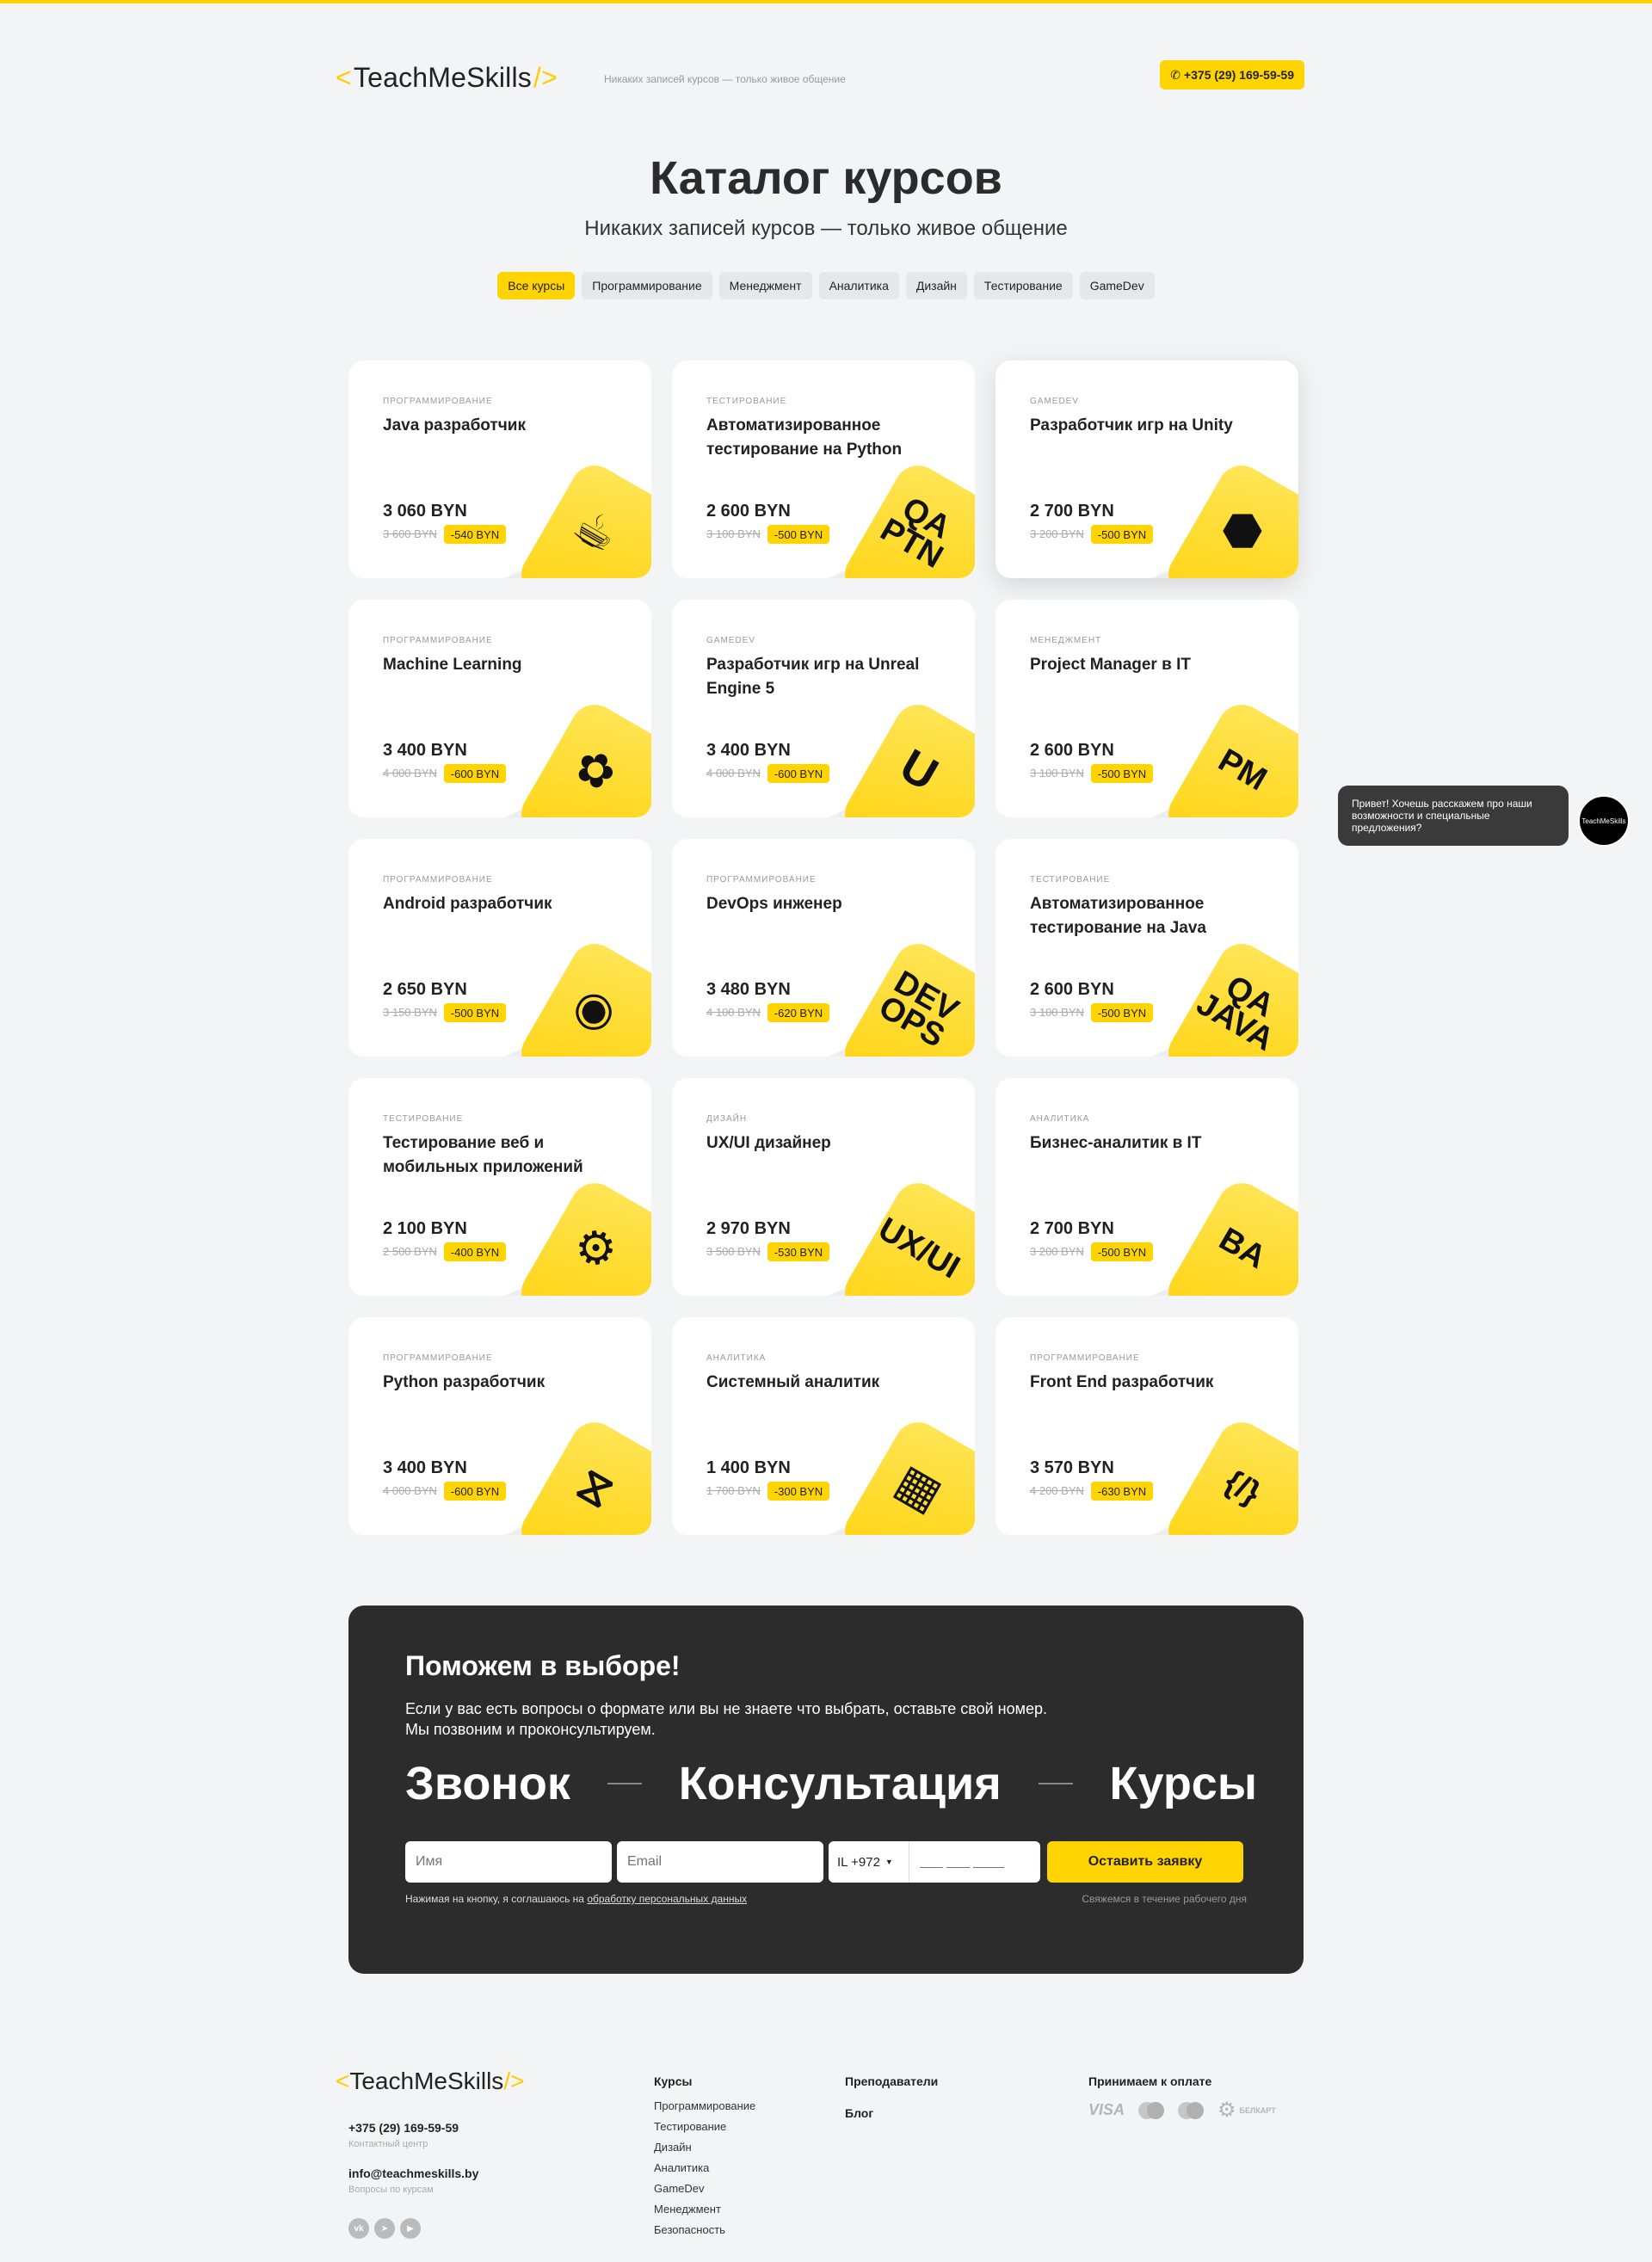 The width and height of the screenshot is (1652, 2262). I want to click on footer-courses-heading: Курсы, so click(673, 2081).